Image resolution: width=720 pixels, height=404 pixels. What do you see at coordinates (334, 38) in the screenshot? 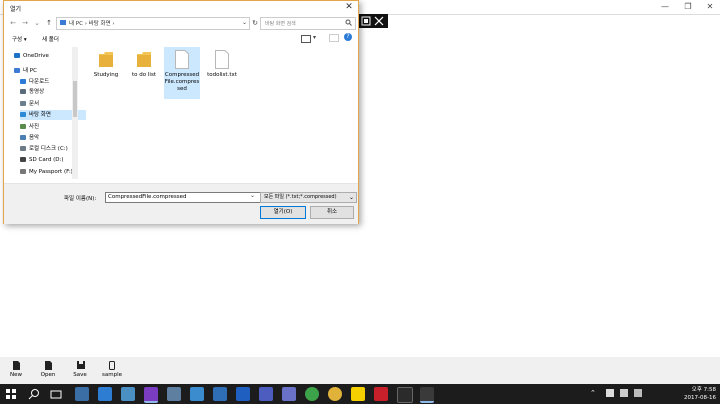
I see `preview-pane-icon` at bounding box center [334, 38].